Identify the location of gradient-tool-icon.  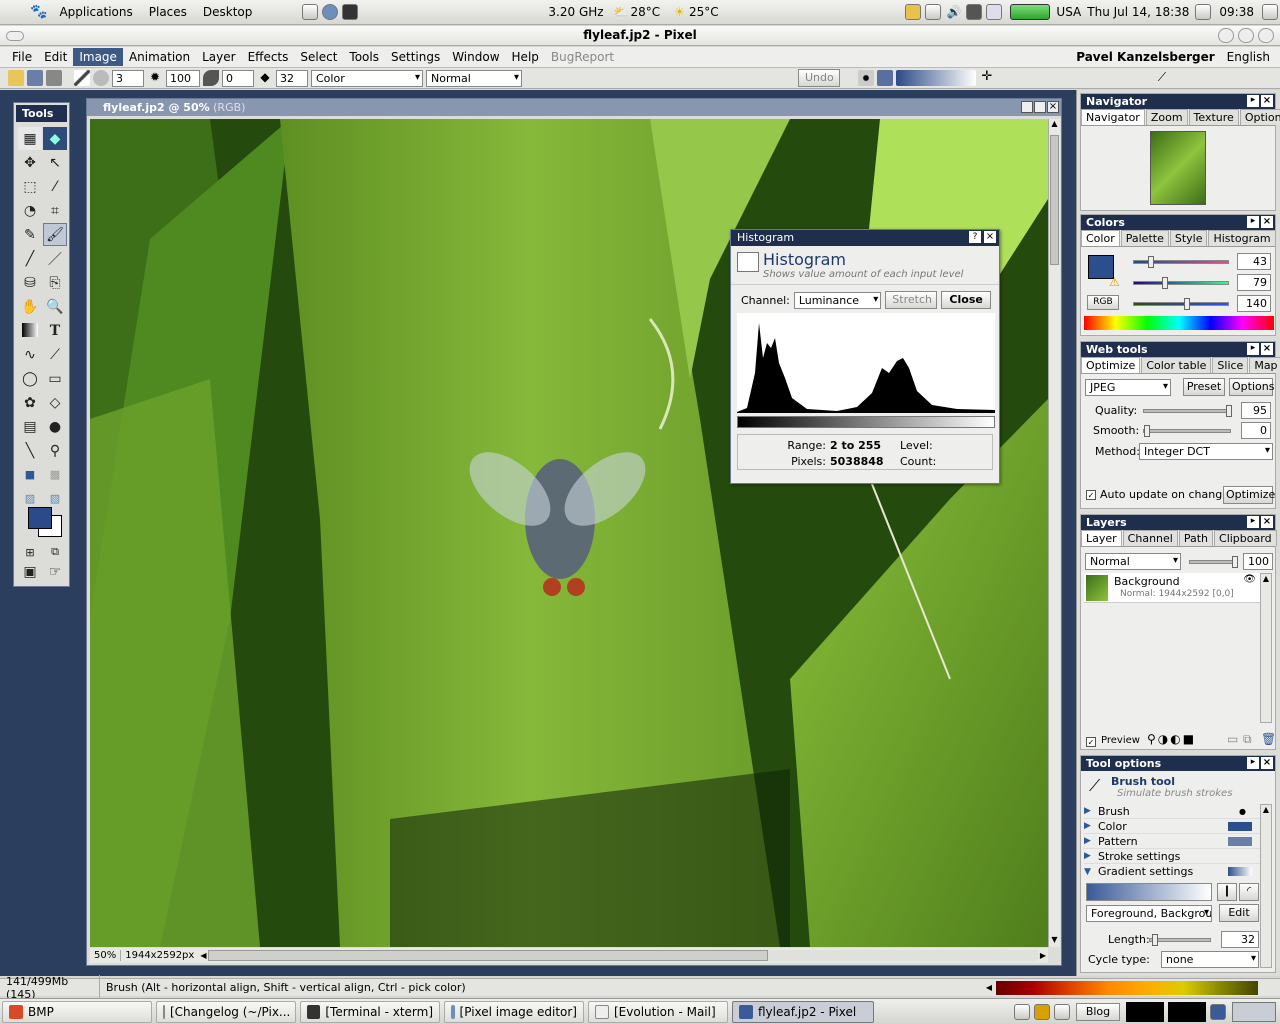
(30, 330).